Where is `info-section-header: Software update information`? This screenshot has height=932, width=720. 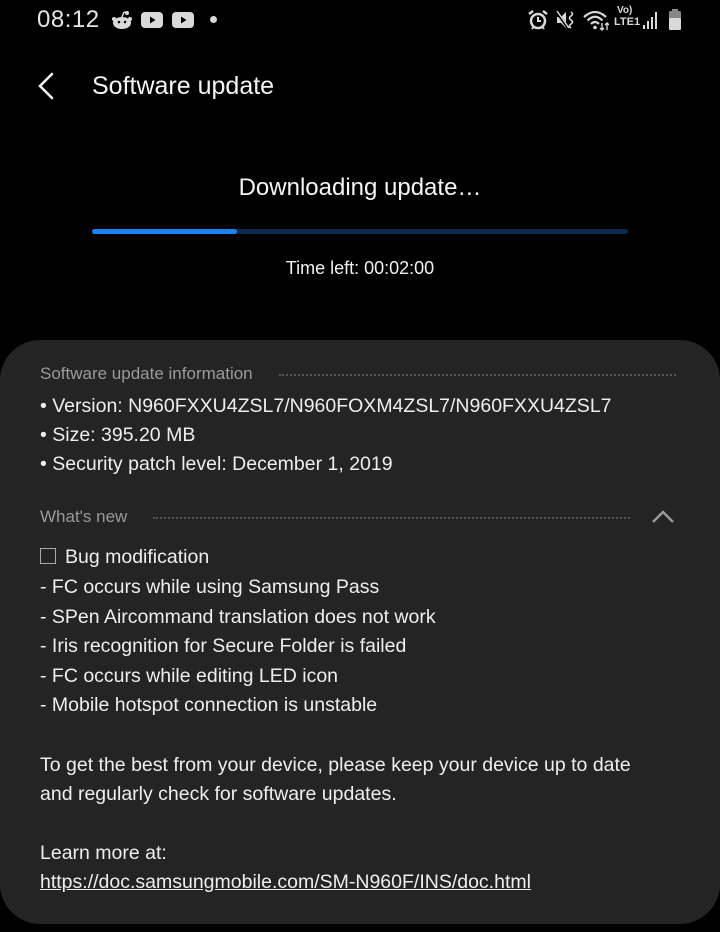
info-section-header: Software update information is located at coordinates (358, 374).